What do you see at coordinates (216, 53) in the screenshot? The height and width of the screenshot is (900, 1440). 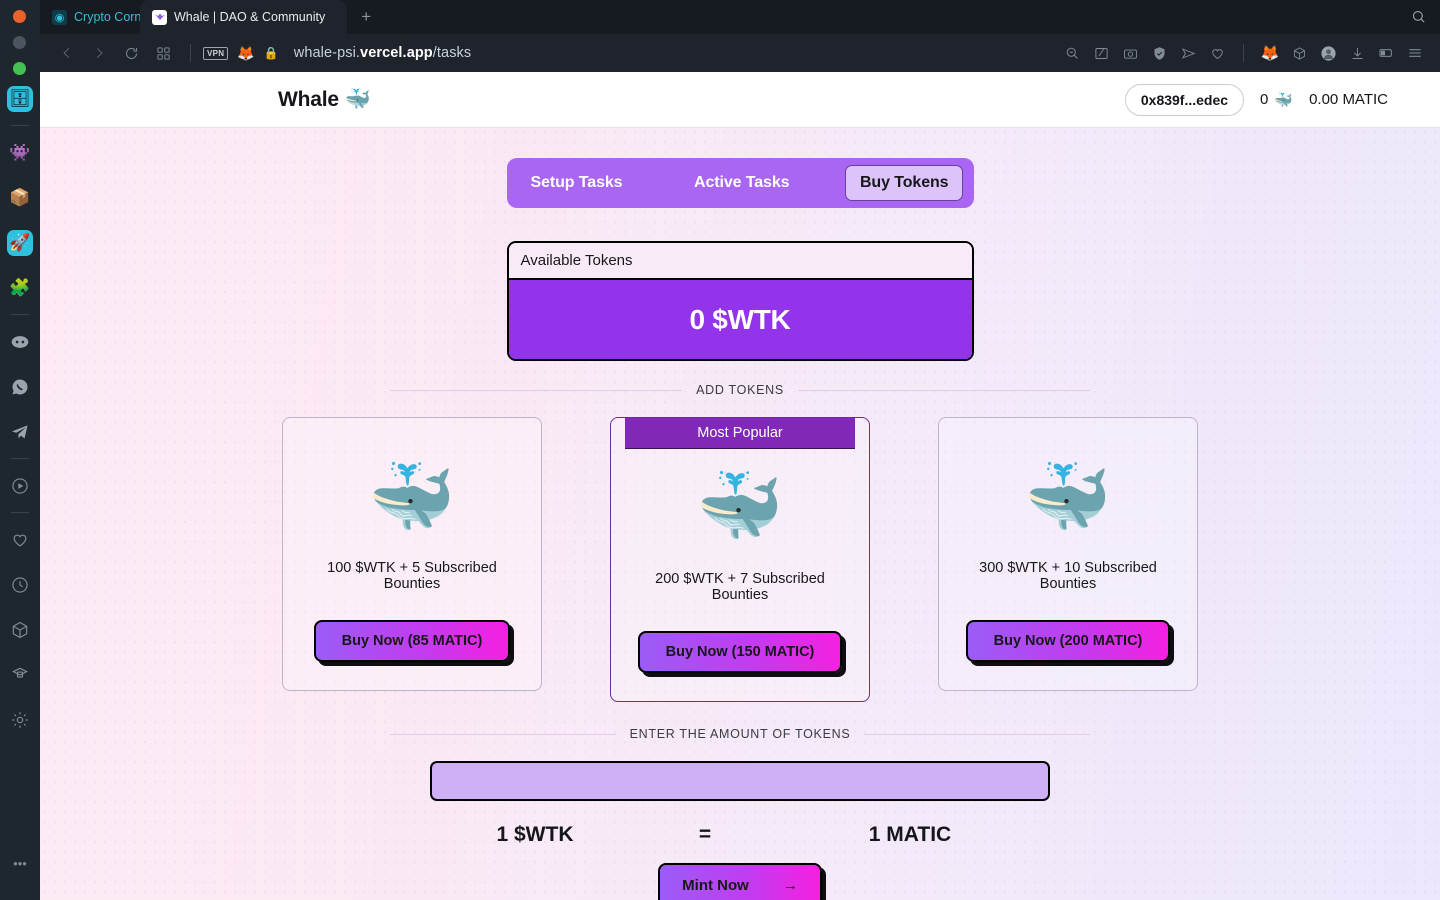 I see `vpn-badge: VPN` at bounding box center [216, 53].